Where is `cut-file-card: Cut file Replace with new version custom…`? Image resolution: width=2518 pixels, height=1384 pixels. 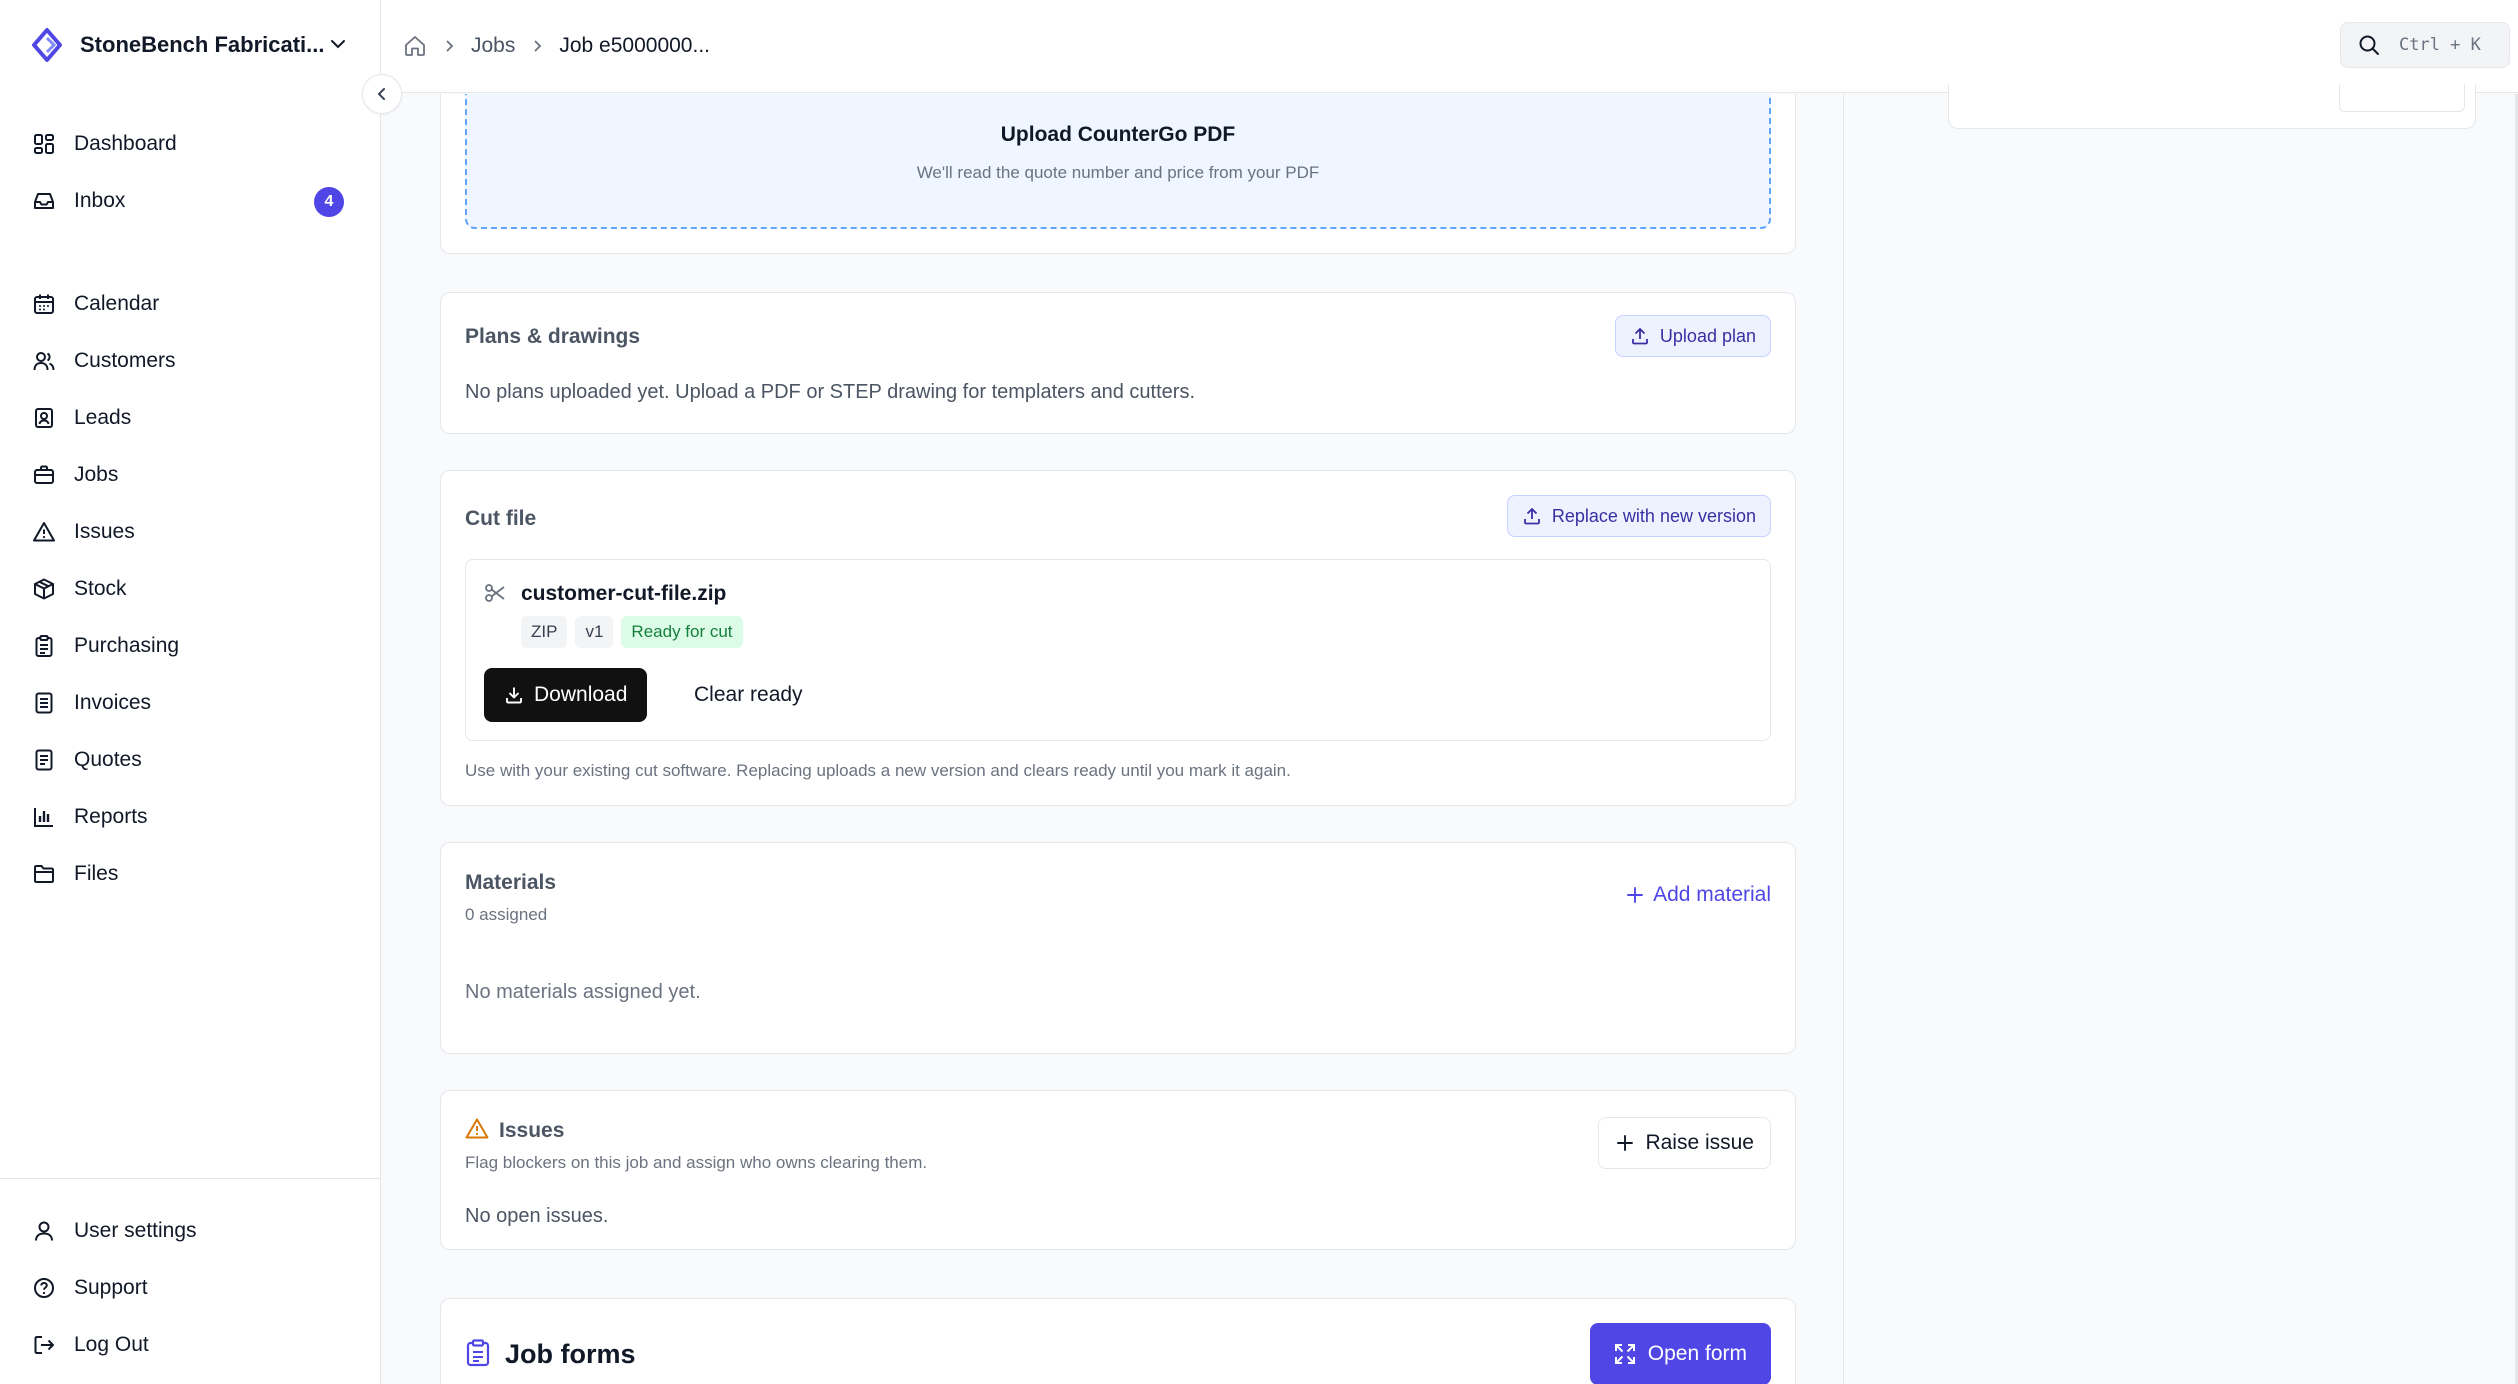
cut-file-card: Cut file Replace with new version custom… is located at coordinates (1118, 638).